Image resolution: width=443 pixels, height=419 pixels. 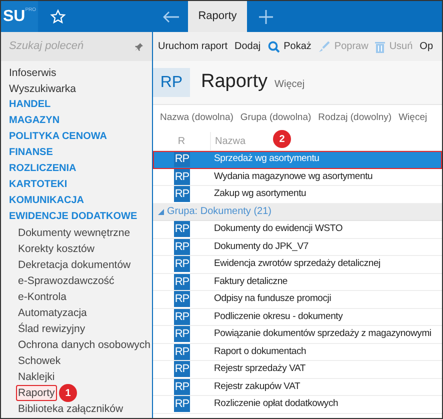 What do you see at coordinates (56, 249) in the screenshot?
I see `sidebar-item: Korekty kosztów` at bounding box center [56, 249].